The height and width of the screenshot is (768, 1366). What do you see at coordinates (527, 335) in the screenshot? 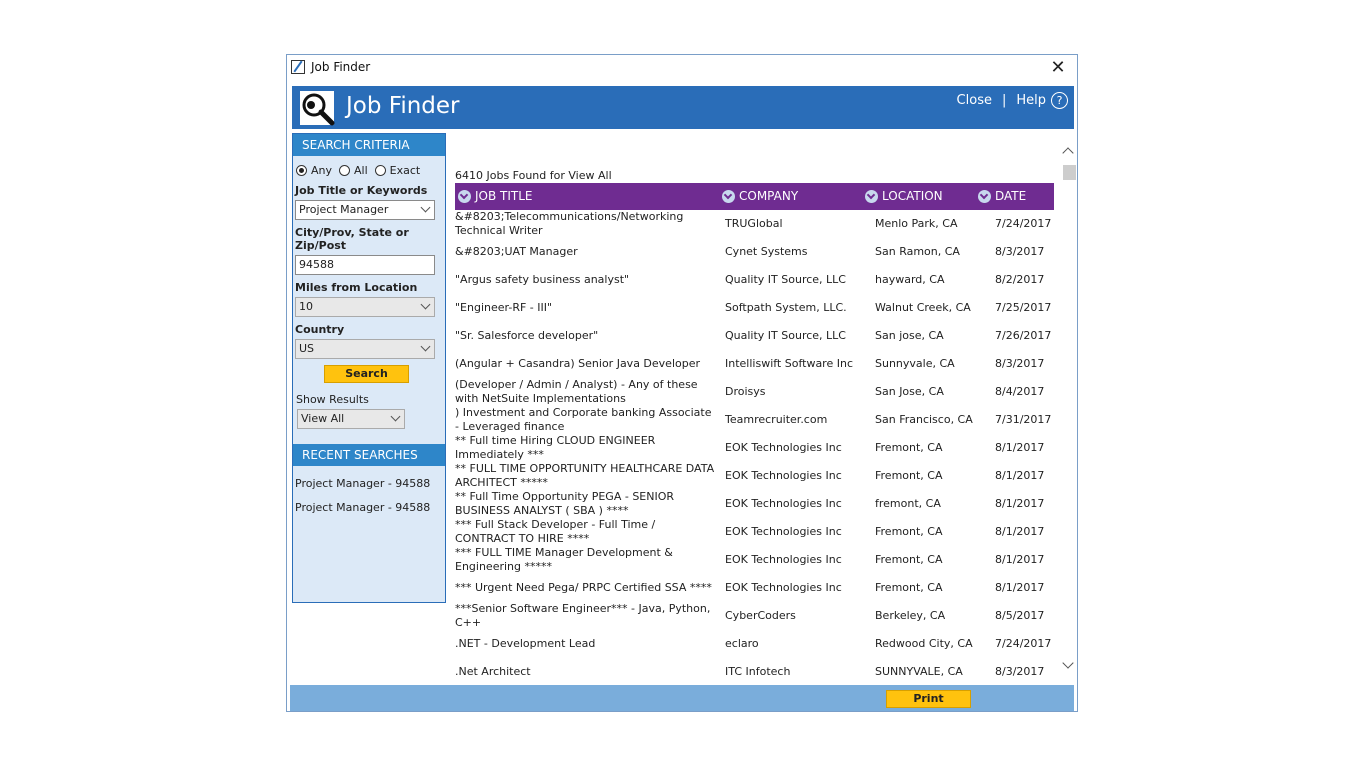
I see `job-title-cell: "Sr. Salesforce developer"` at bounding box center [527, 335].